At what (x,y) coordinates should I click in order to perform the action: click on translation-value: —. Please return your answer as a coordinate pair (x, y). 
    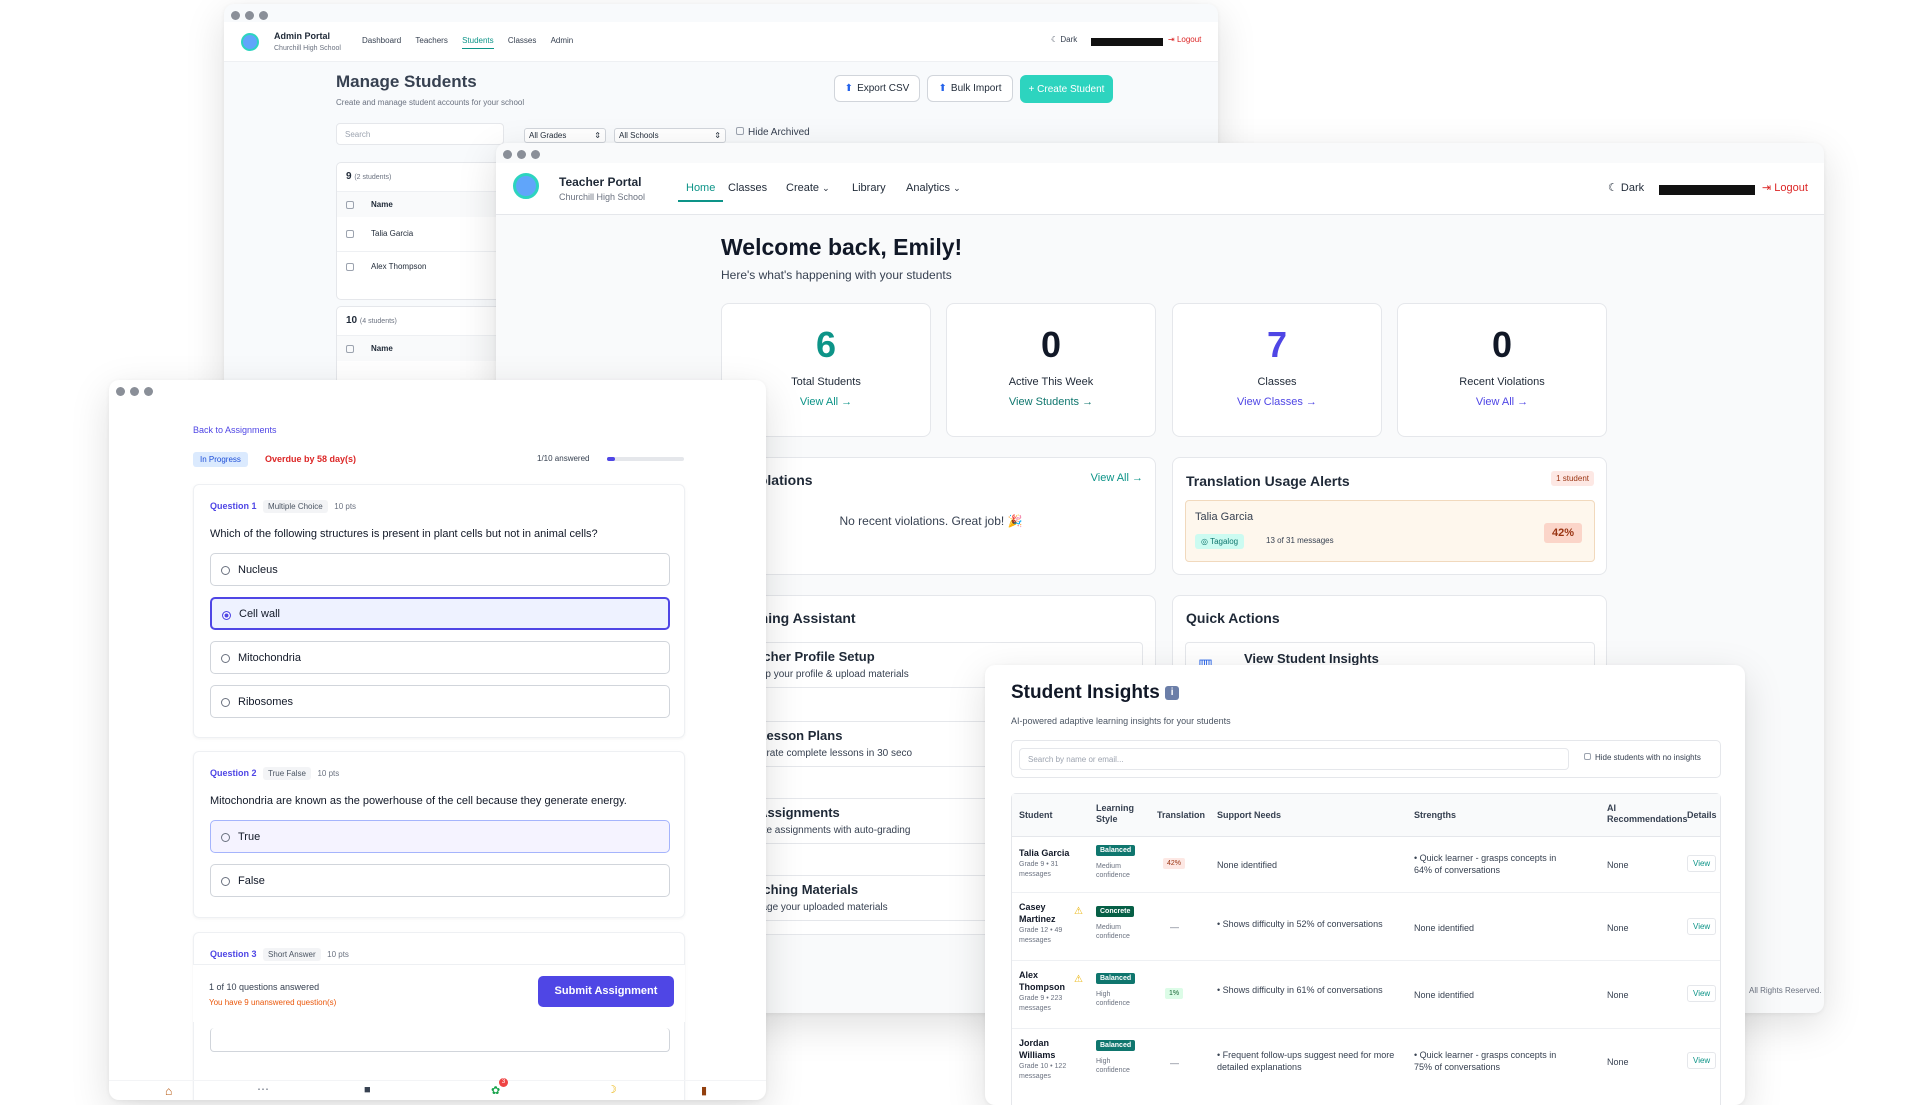
    Looking at the image, I should click on (1174, 927).